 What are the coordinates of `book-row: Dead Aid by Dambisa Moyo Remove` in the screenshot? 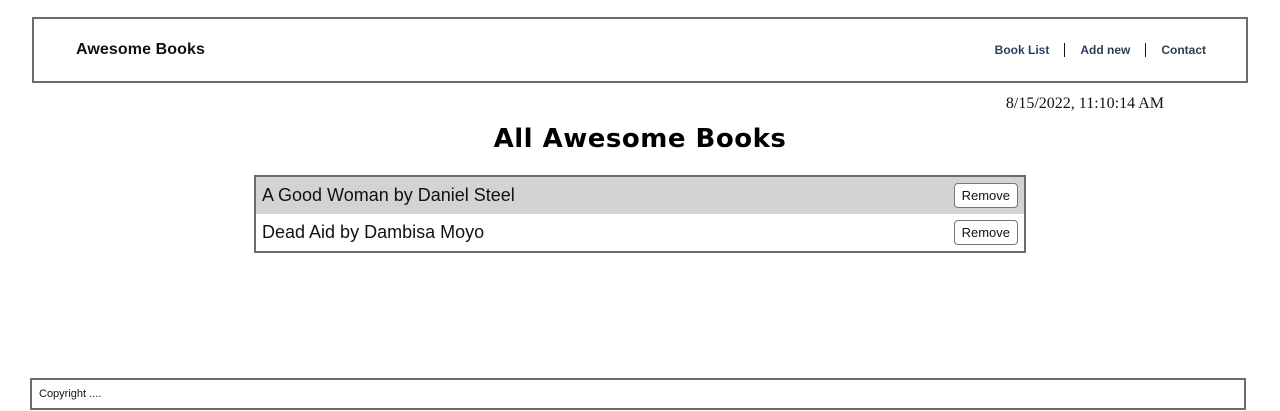 It's located at (640, 232).